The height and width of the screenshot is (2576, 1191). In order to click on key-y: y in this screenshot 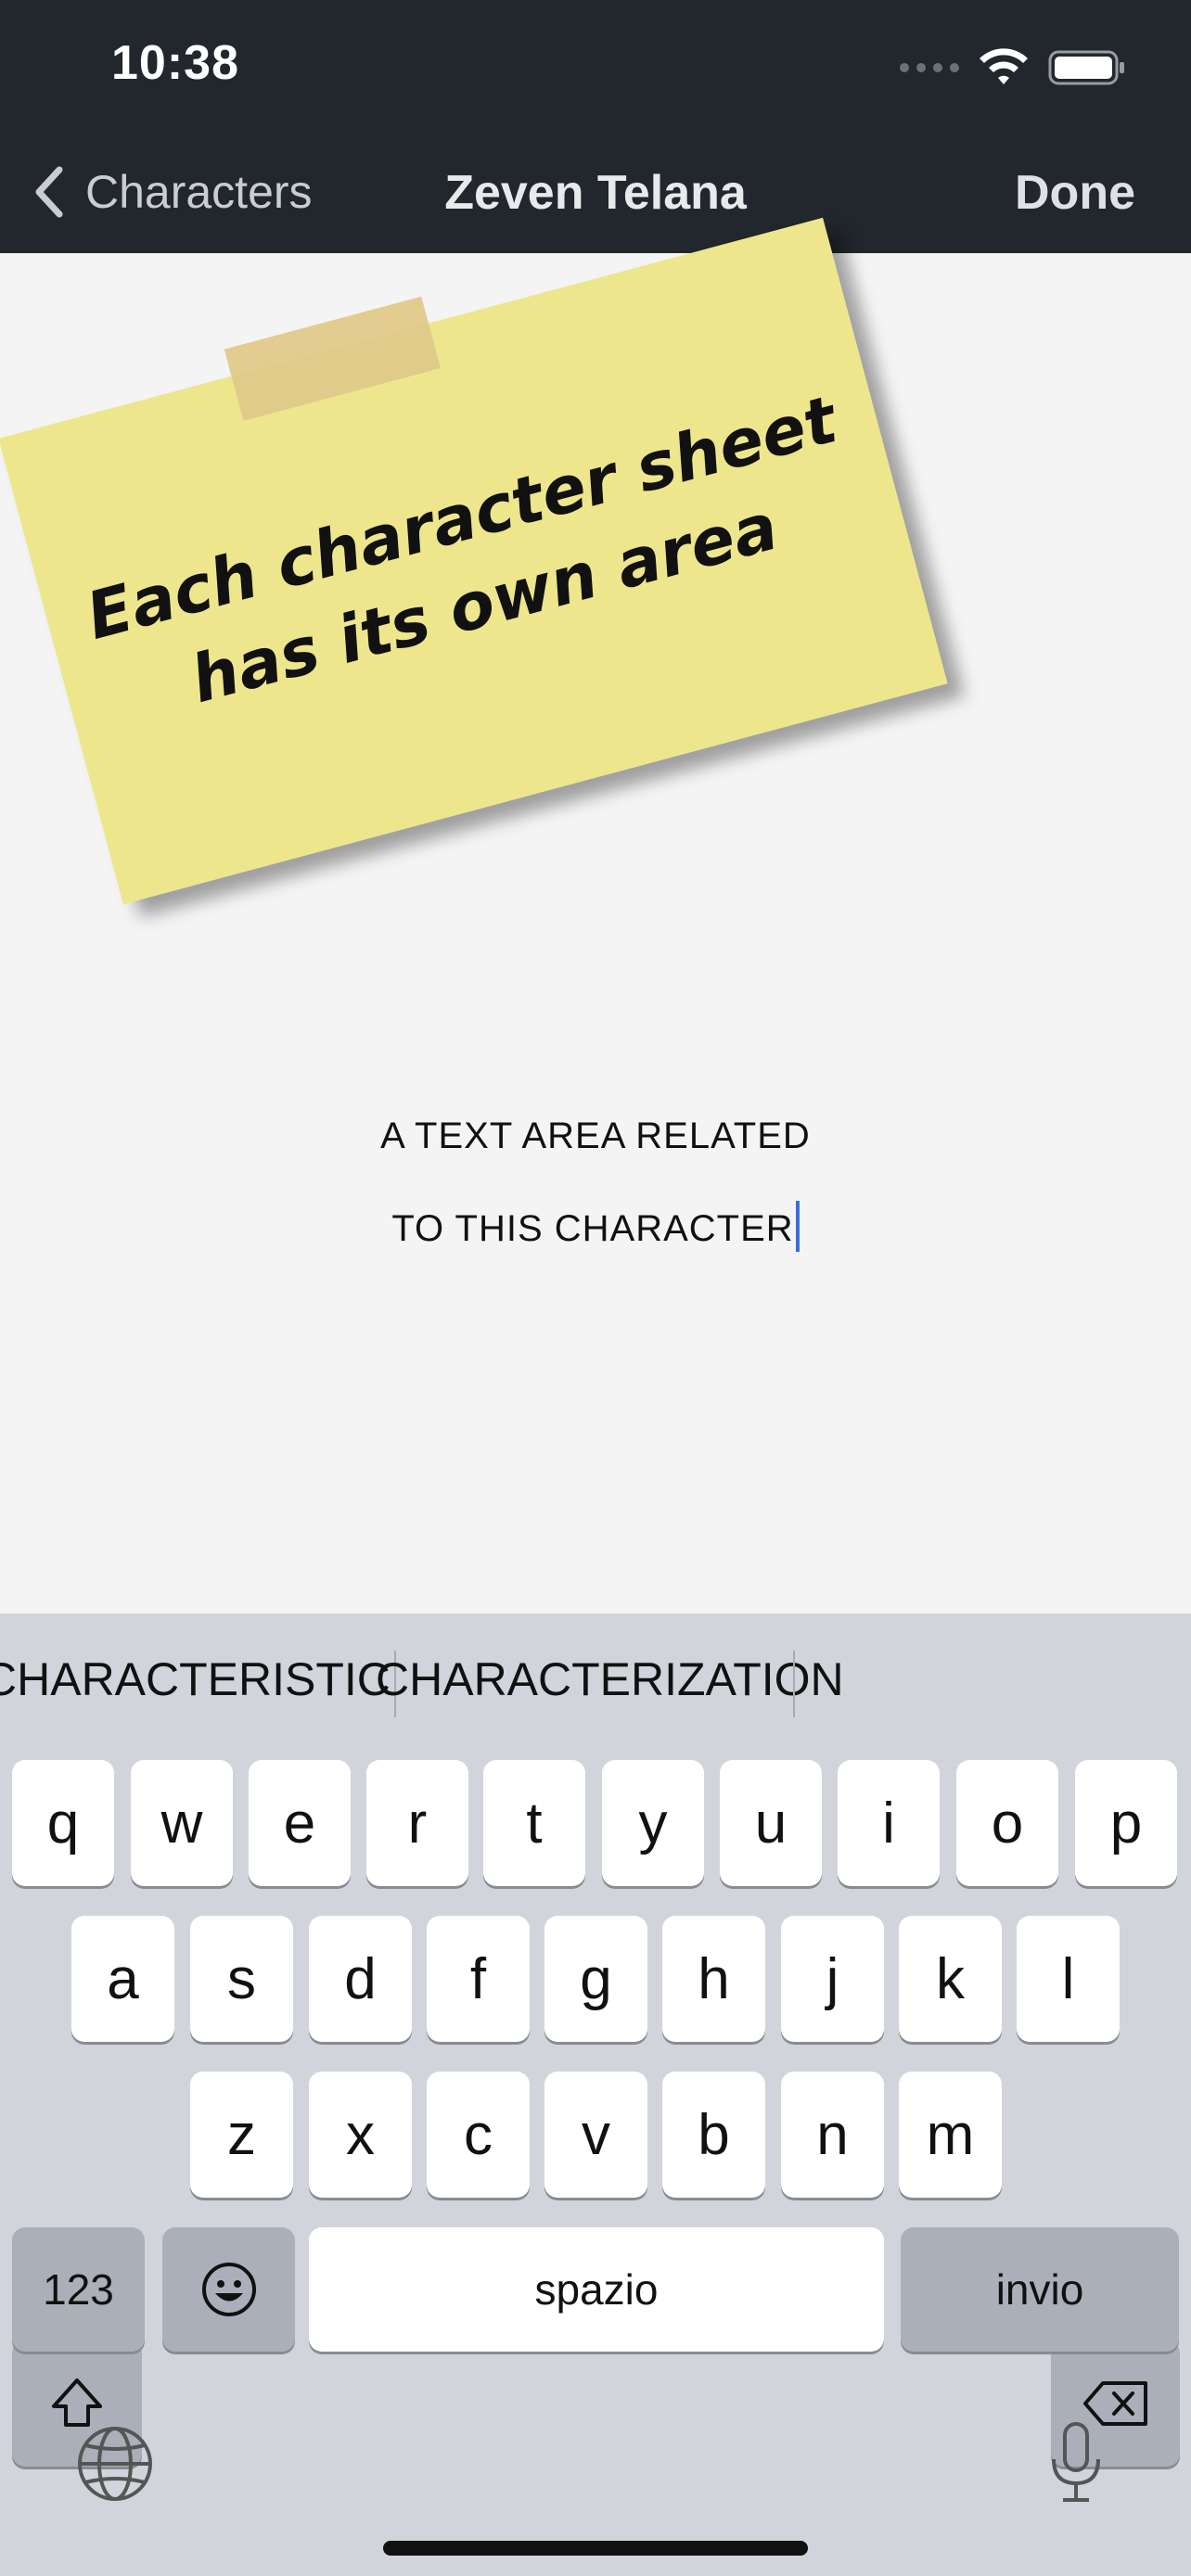, I will do `click(653, 1823)`.